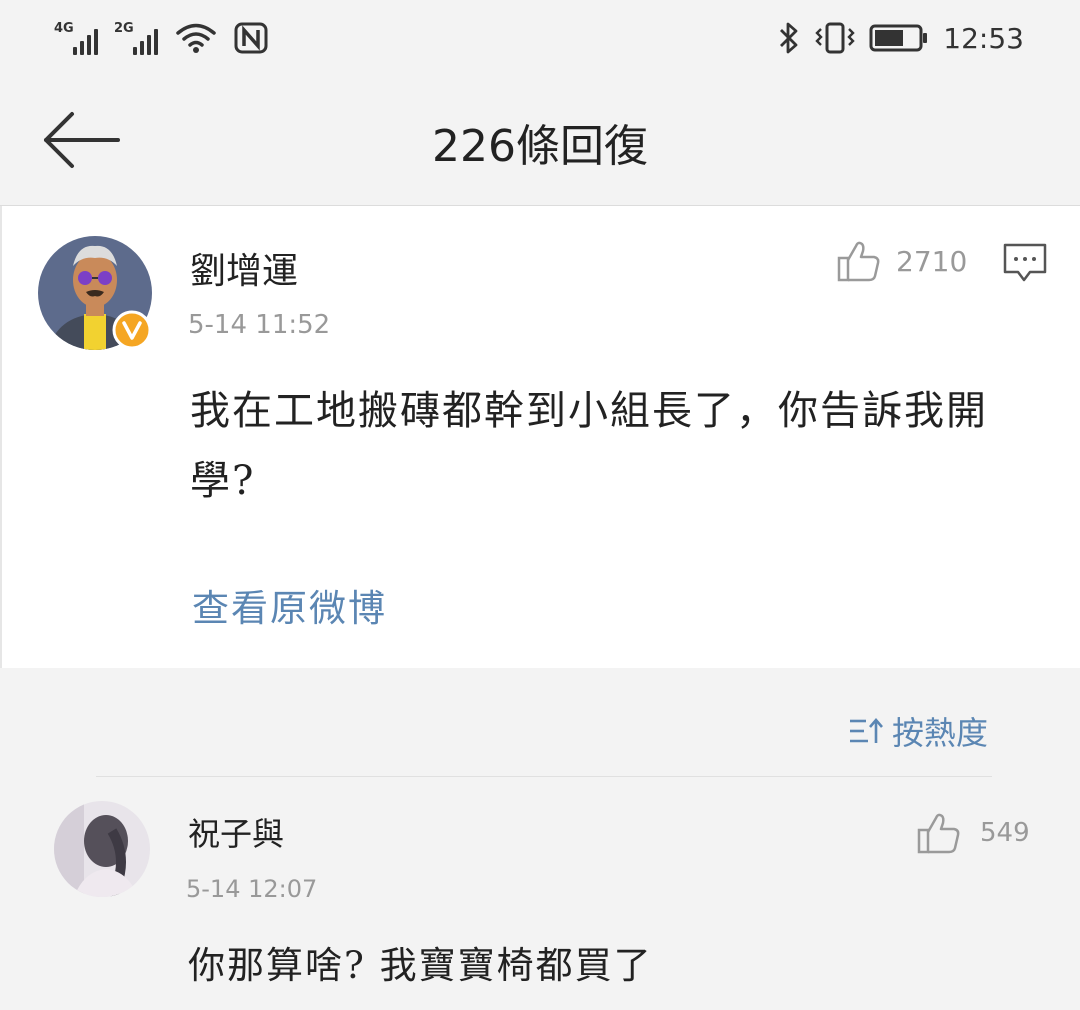  Describe the element at coordinates (124, 28) in the screenshot. I see `network-type-2: 2G` at that location.